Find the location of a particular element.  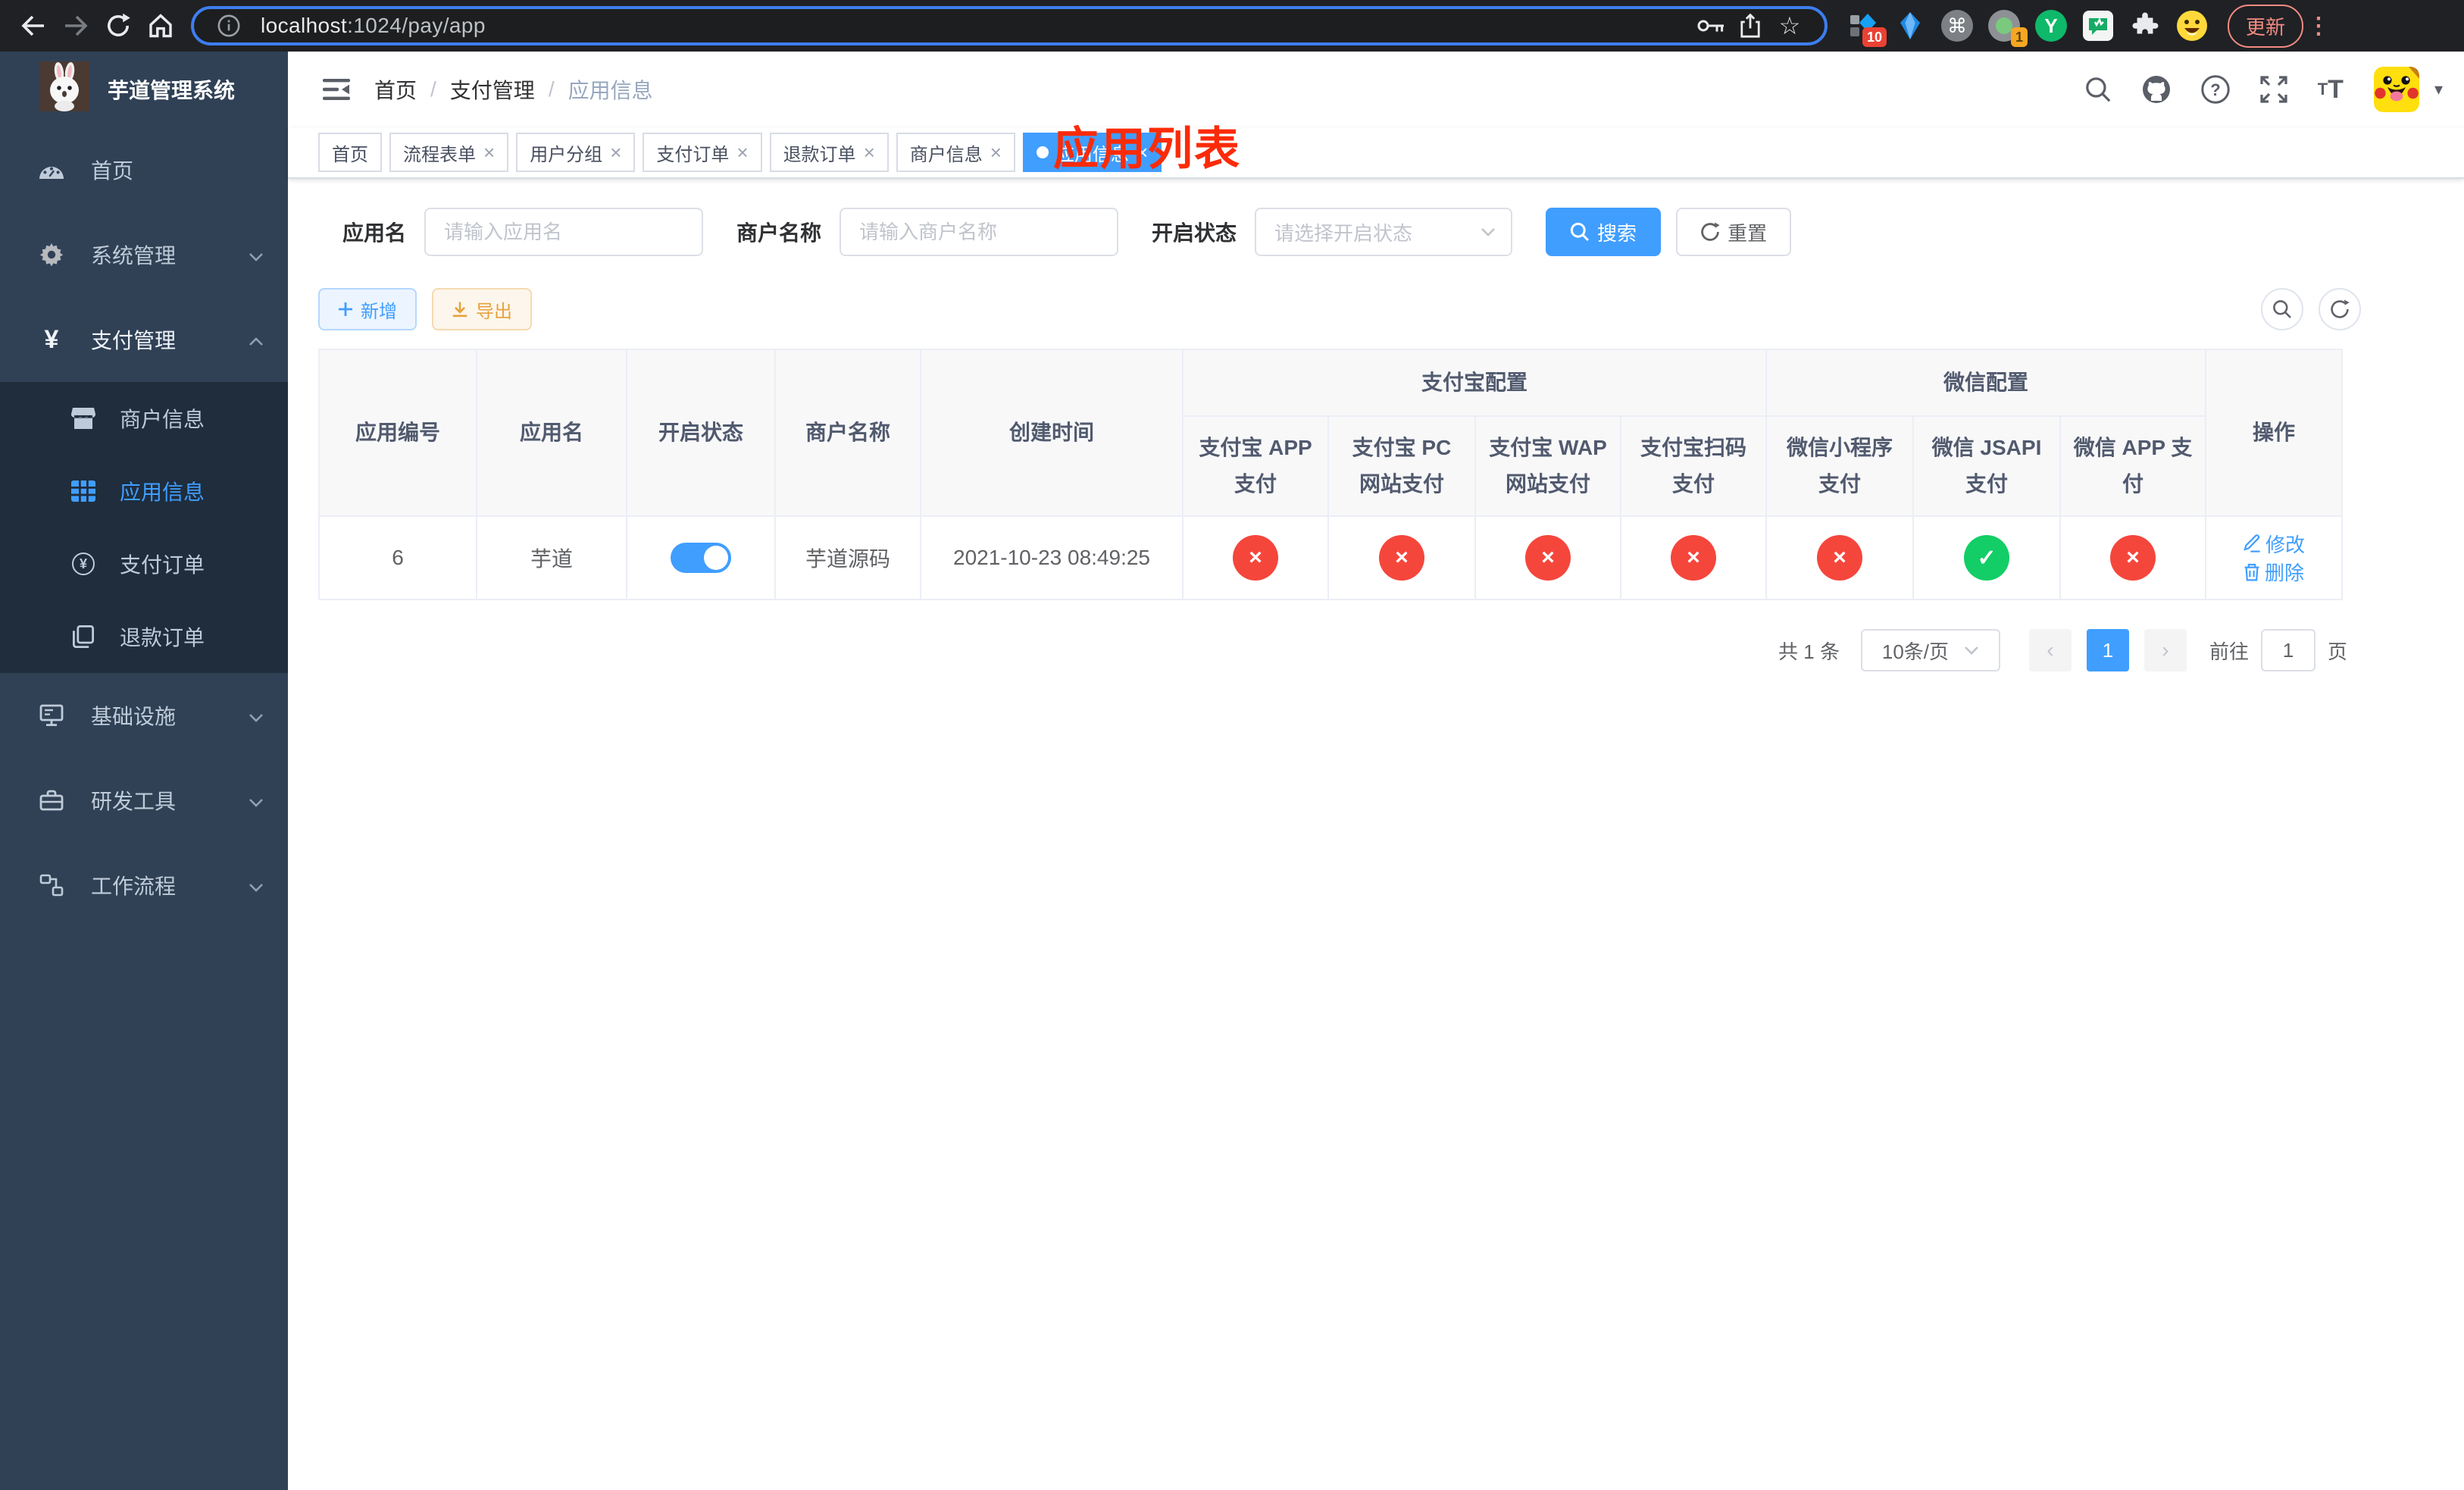

sidebar-item-label: 研发工具 is located at coordinates (134, 801).